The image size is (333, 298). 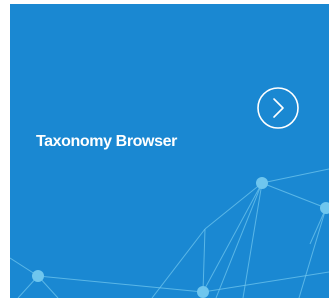 I want to click on chevron-right-circle-icon, so click(x=278, y=108).